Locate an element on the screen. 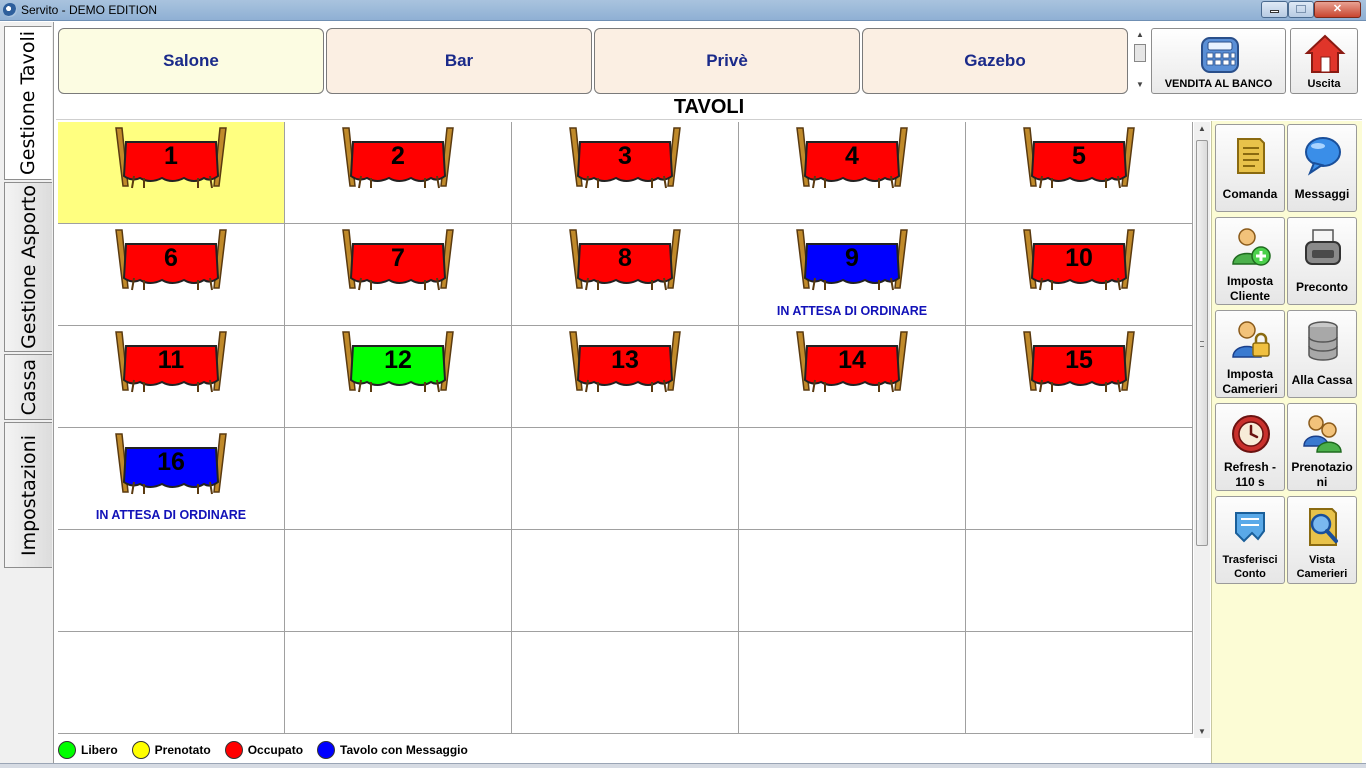  database-icon is located at coordinates (1323, 341).